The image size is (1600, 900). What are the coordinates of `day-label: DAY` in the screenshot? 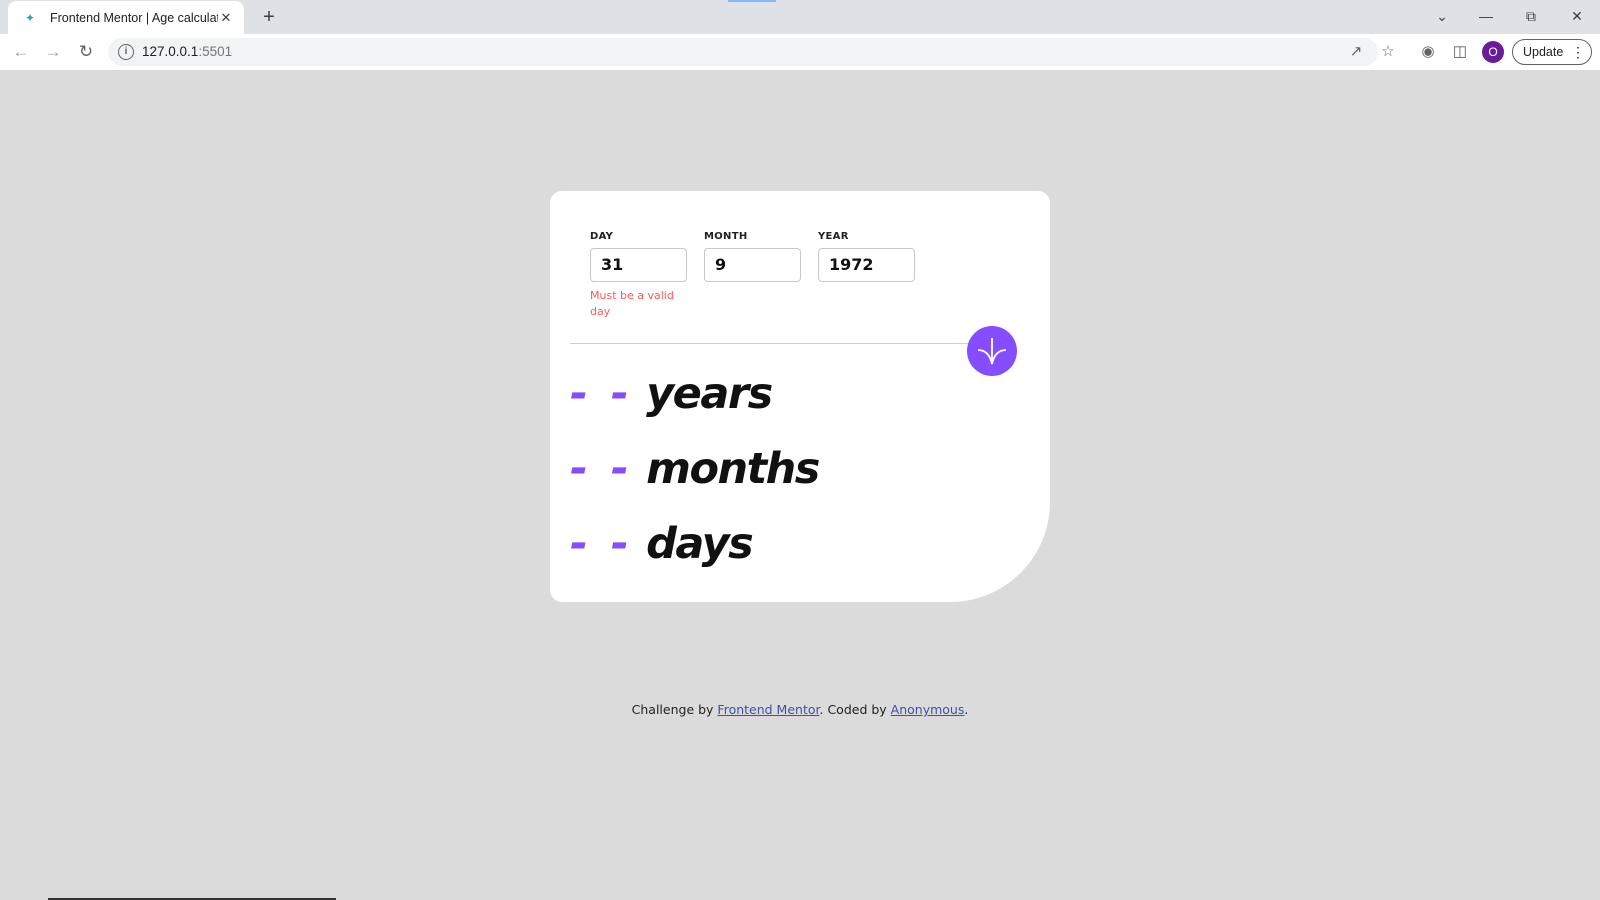 It's located at (602, 236).